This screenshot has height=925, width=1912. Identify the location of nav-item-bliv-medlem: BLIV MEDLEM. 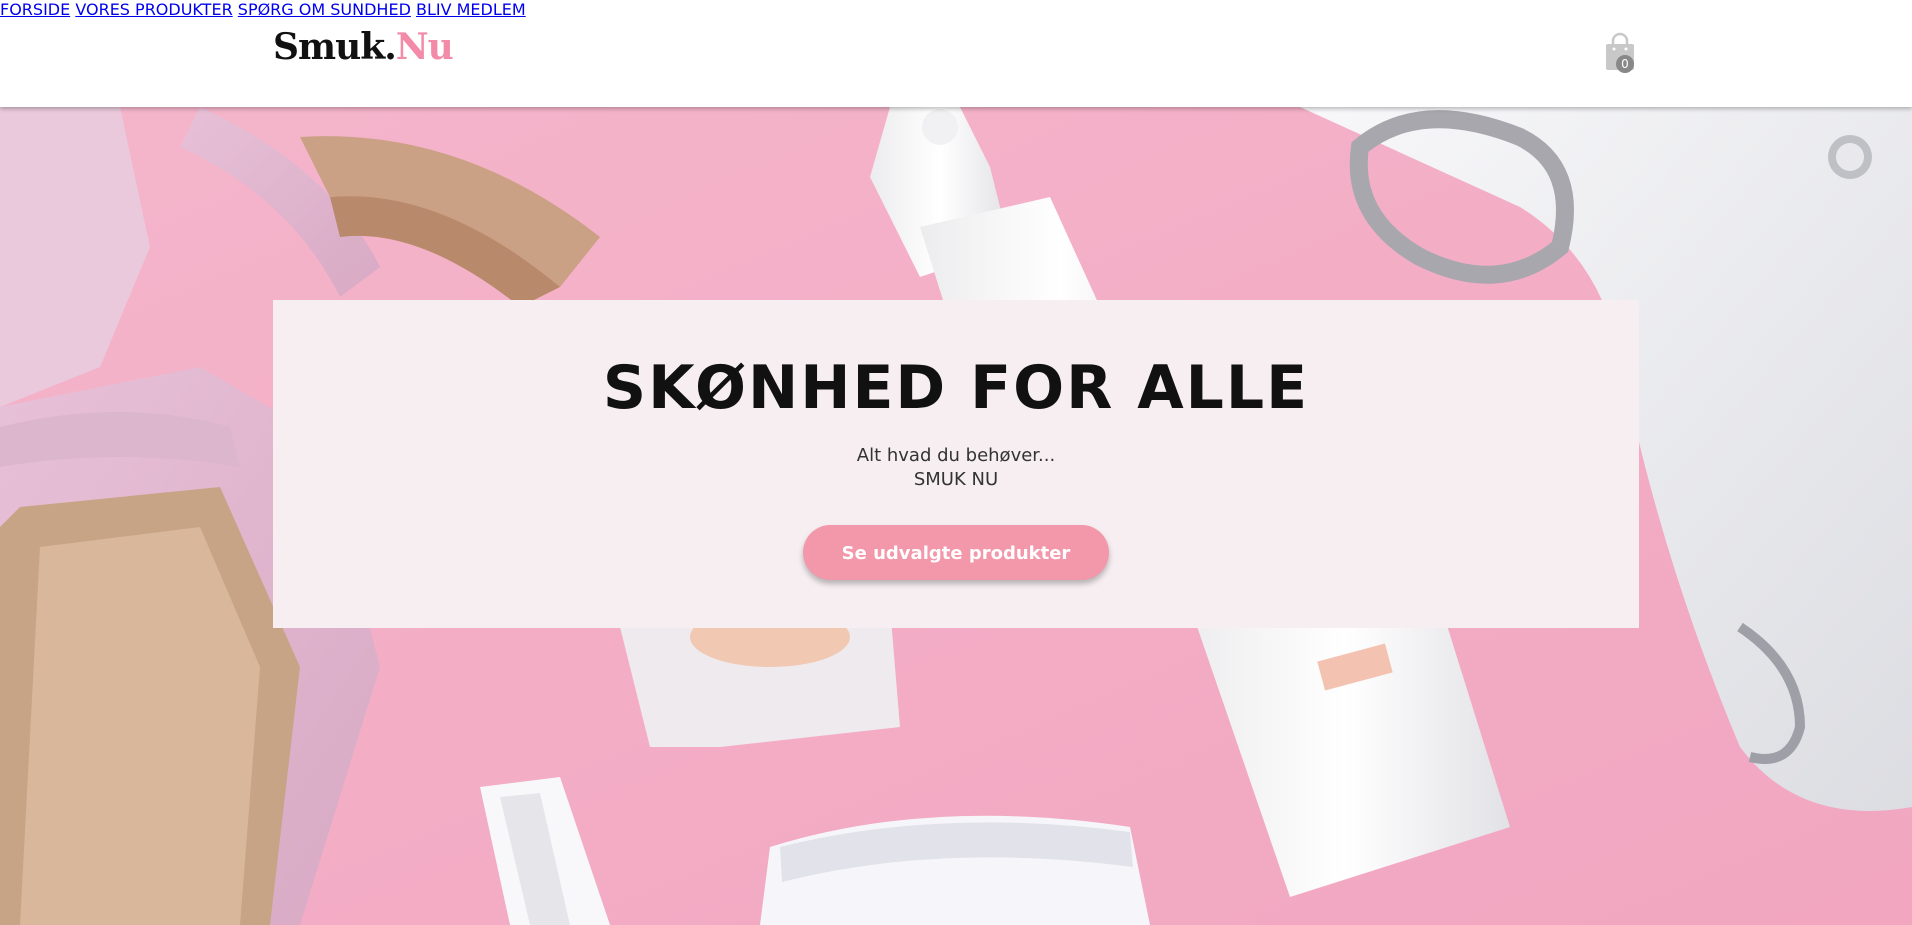
(471, 9).